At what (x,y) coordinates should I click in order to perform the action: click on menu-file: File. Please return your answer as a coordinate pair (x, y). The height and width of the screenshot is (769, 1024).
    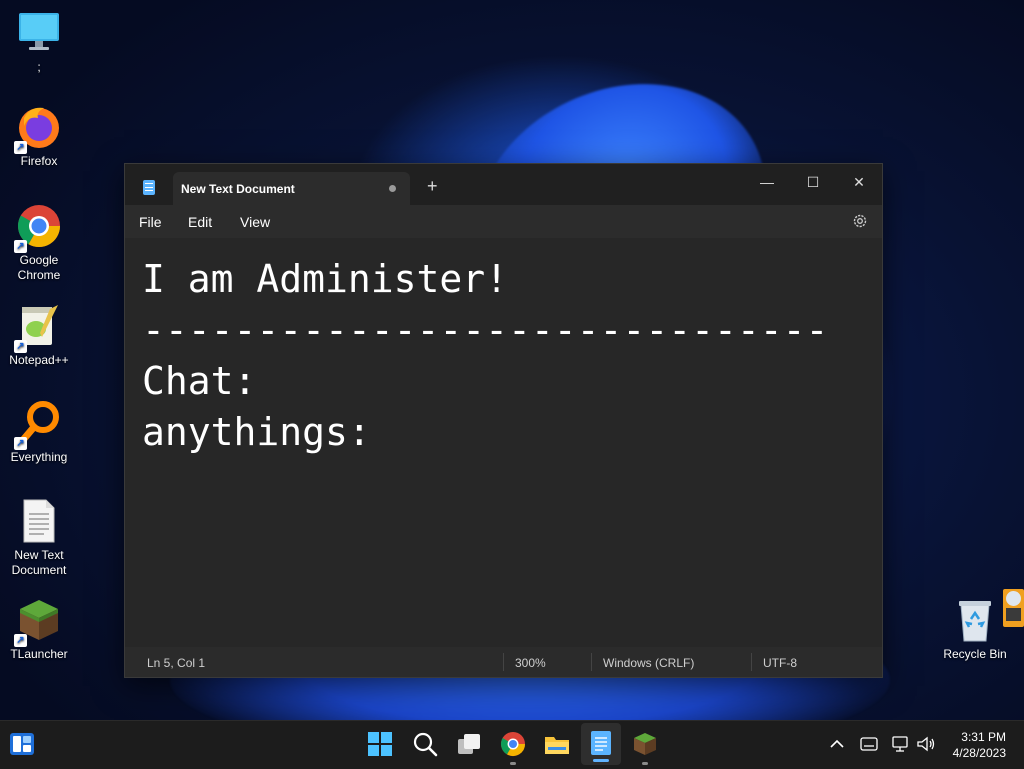
    Looking at the image, I should click on (150, 222).